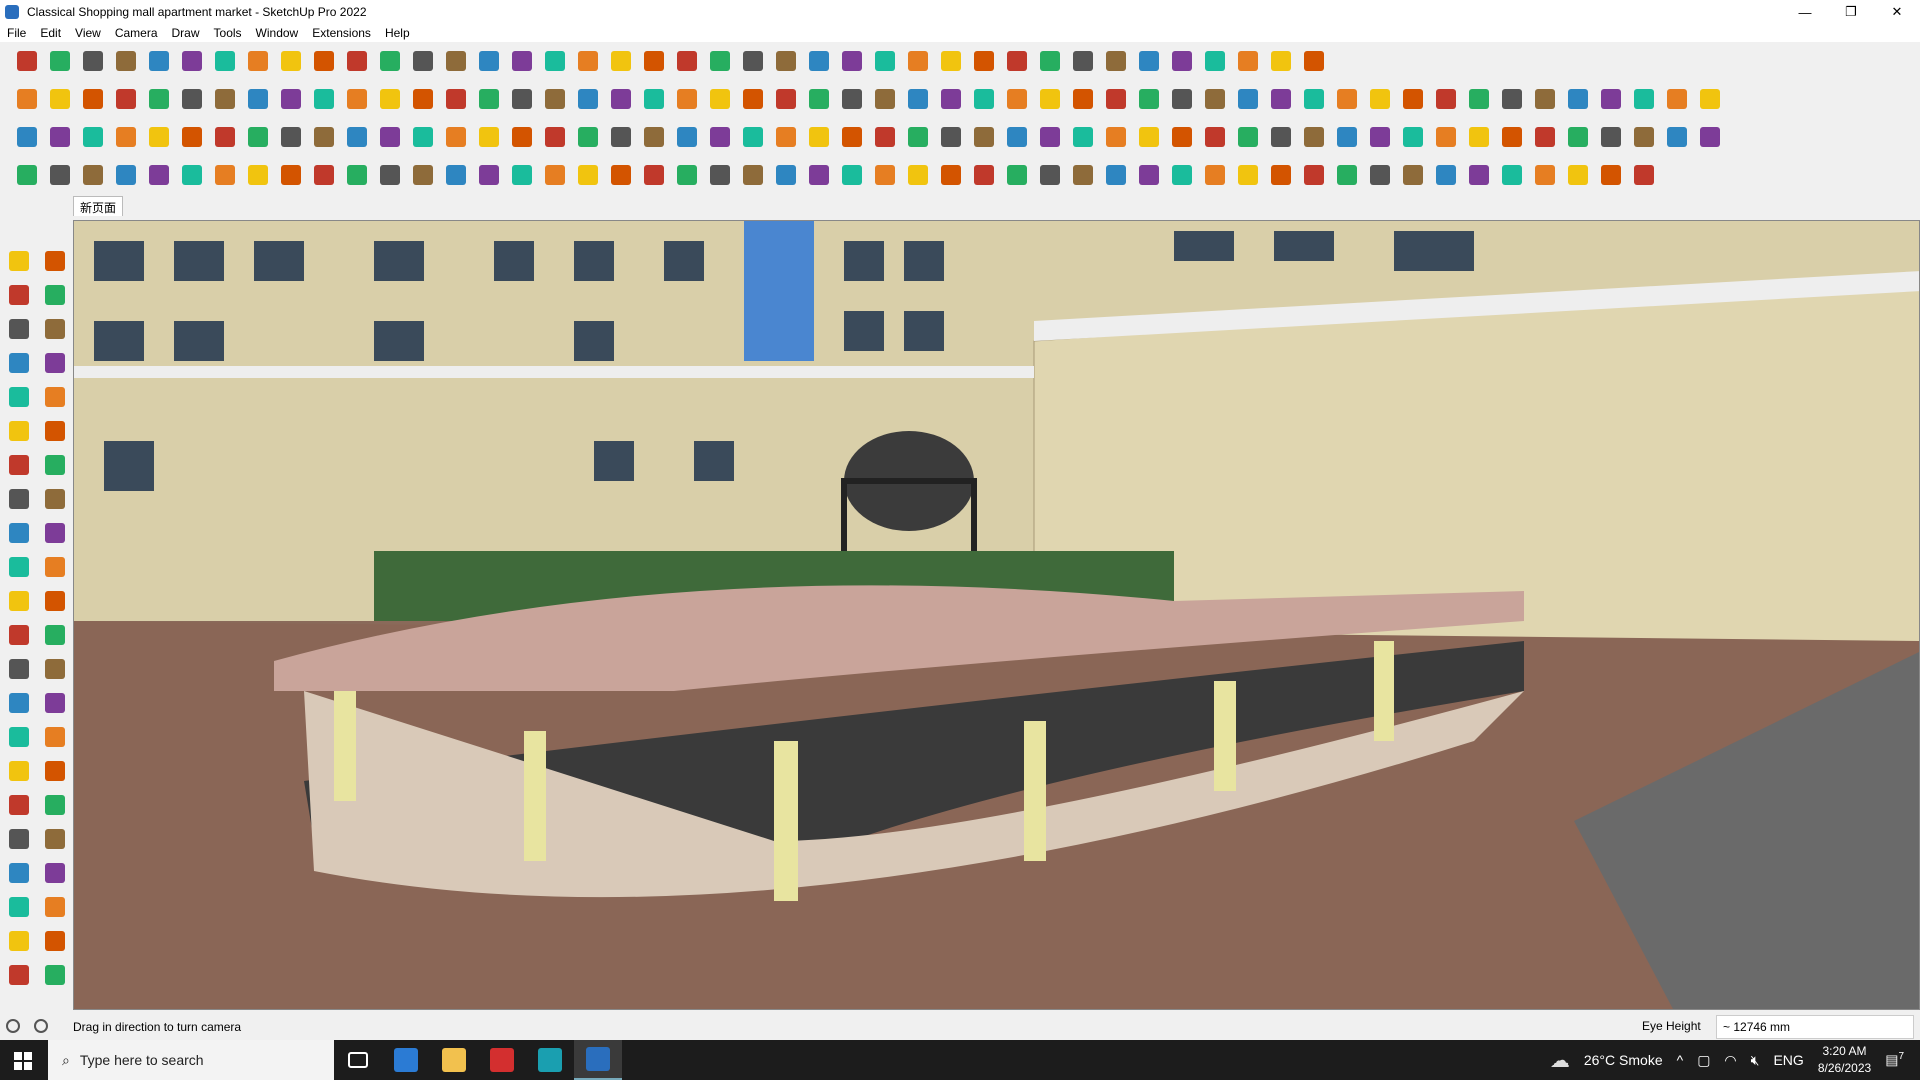 The height and width of the screenshot is (1080, 1920). I want to click on geolocation-icon, so click(13, 1026).